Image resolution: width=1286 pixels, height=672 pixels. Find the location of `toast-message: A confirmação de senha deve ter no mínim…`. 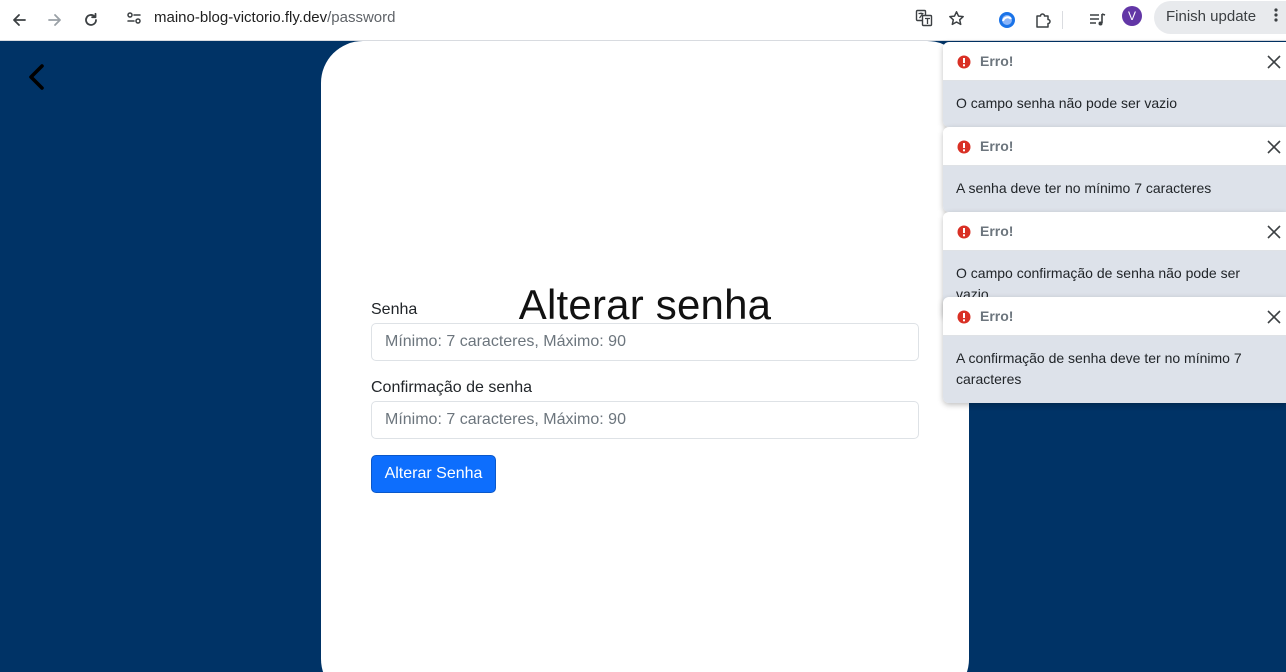

toast-message: A confirmação de senha deve ter no mínim… is located at coordinates (1114, 369).